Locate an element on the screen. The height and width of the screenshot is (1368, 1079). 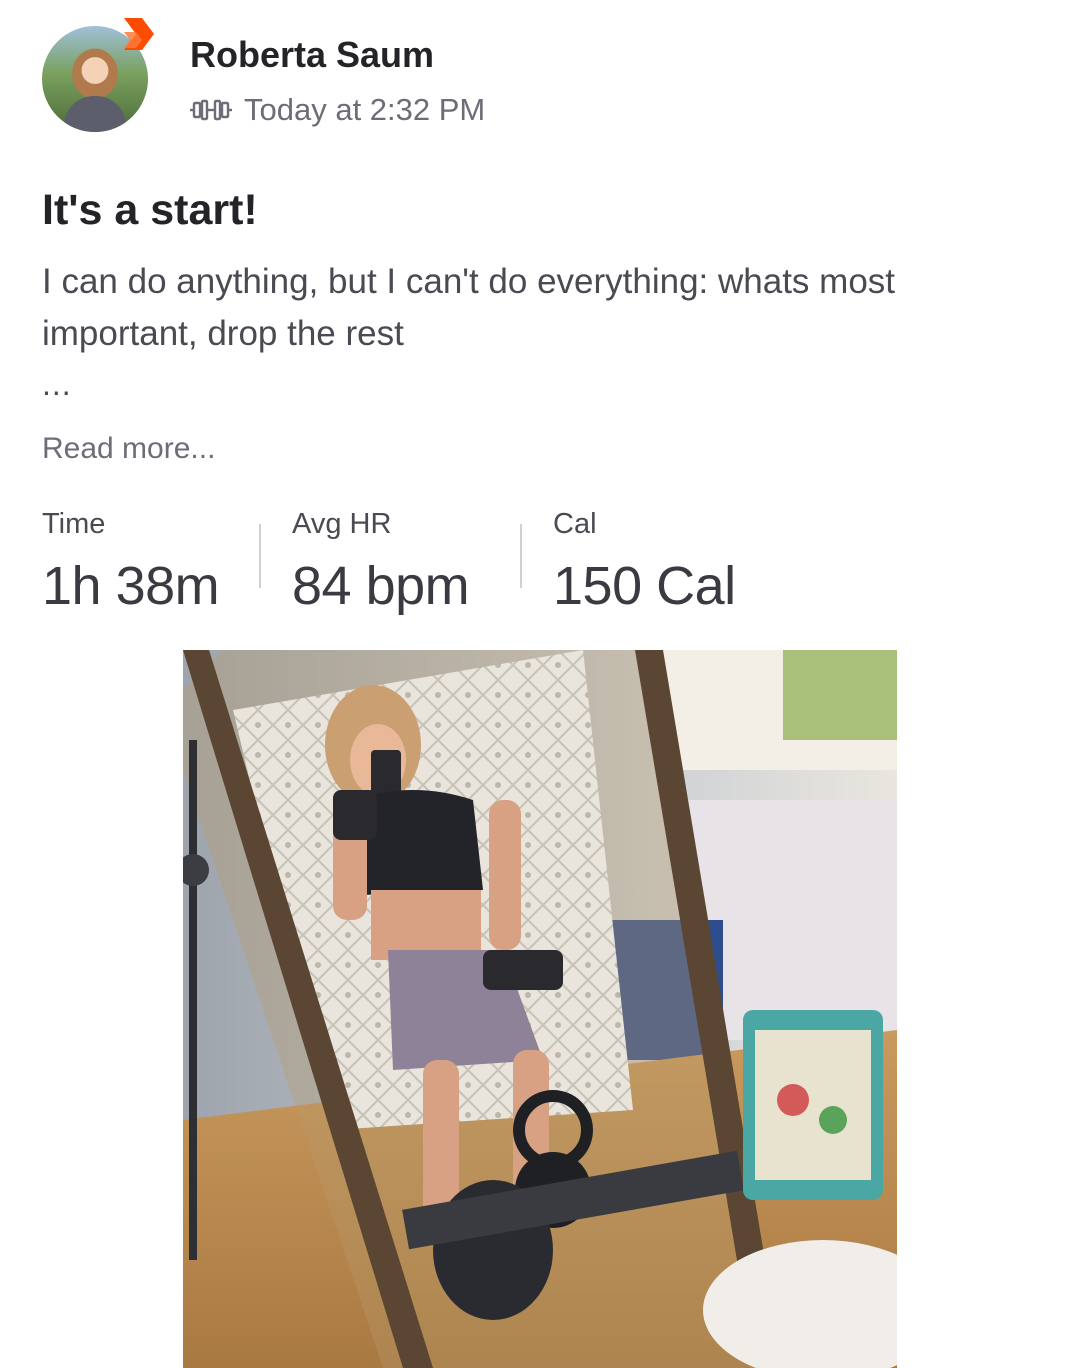
author-avatar is located at coordinates (100, 76).